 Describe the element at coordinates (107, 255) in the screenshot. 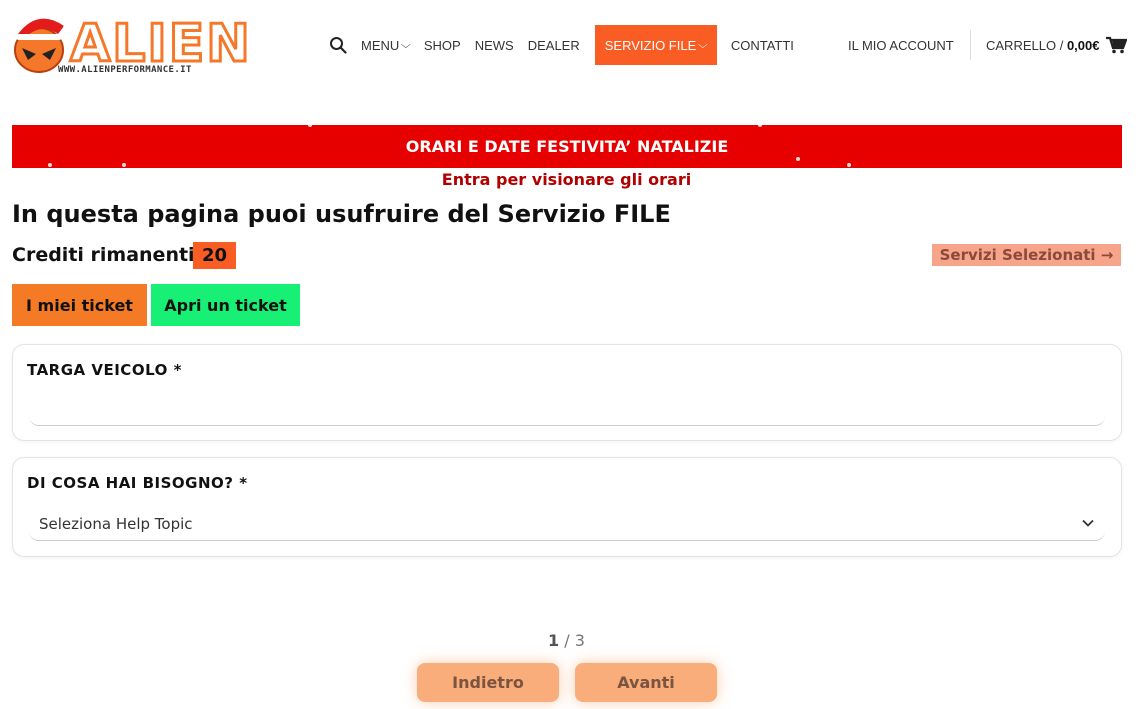

I see `credits-label: Crediti rimanenti:` at that location.